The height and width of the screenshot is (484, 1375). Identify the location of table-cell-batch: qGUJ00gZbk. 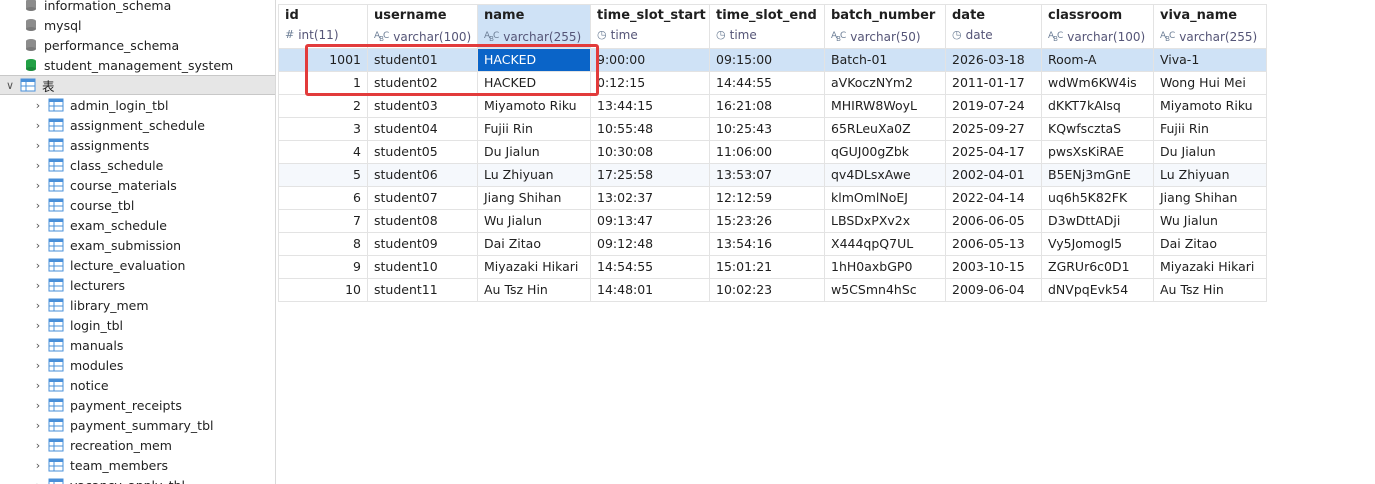
(885, 151).